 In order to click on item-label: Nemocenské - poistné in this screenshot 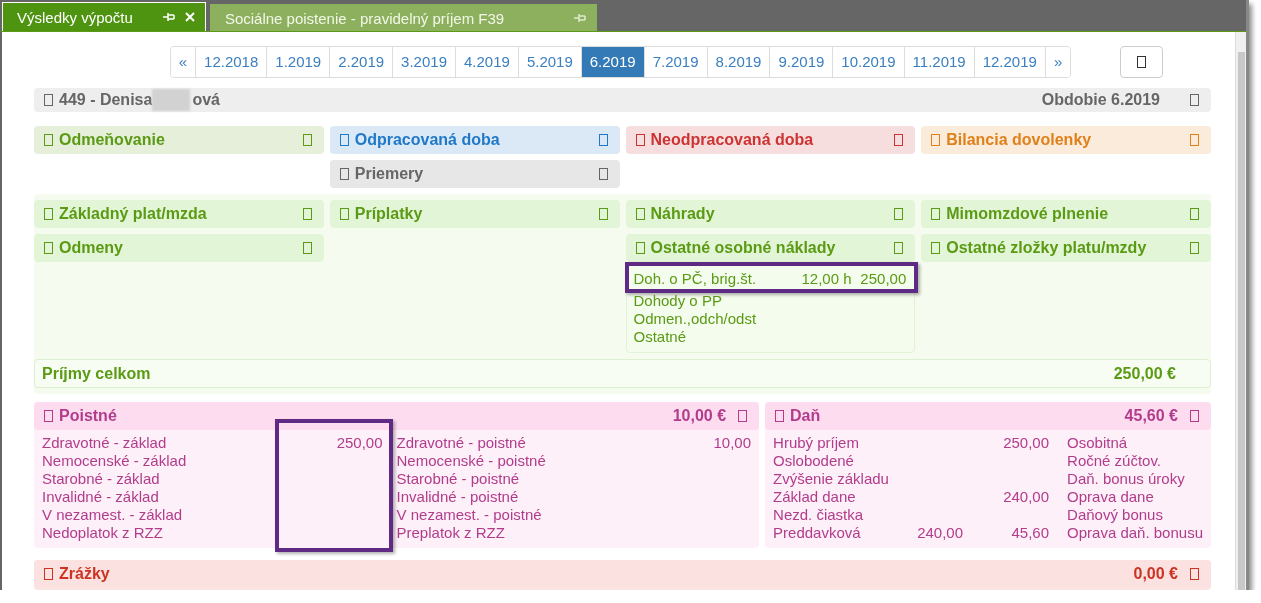, I will do `click(471, 461)`.